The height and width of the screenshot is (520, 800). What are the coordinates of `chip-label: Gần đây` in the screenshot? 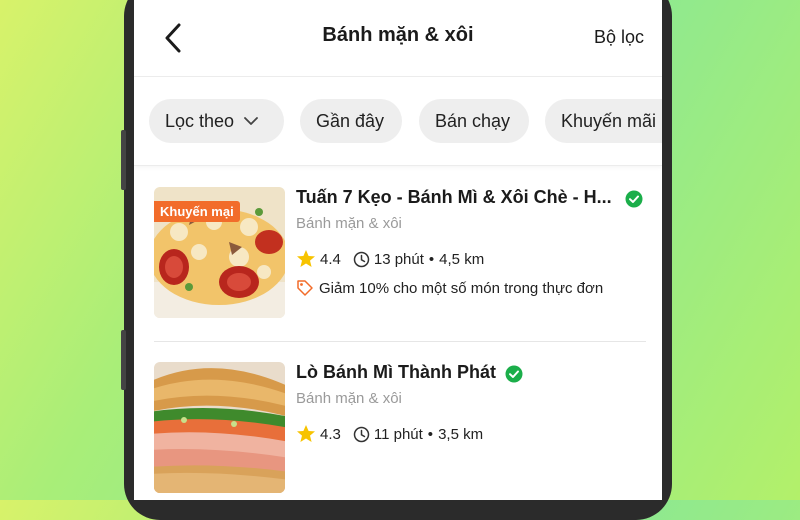 It's located at (350, 120).